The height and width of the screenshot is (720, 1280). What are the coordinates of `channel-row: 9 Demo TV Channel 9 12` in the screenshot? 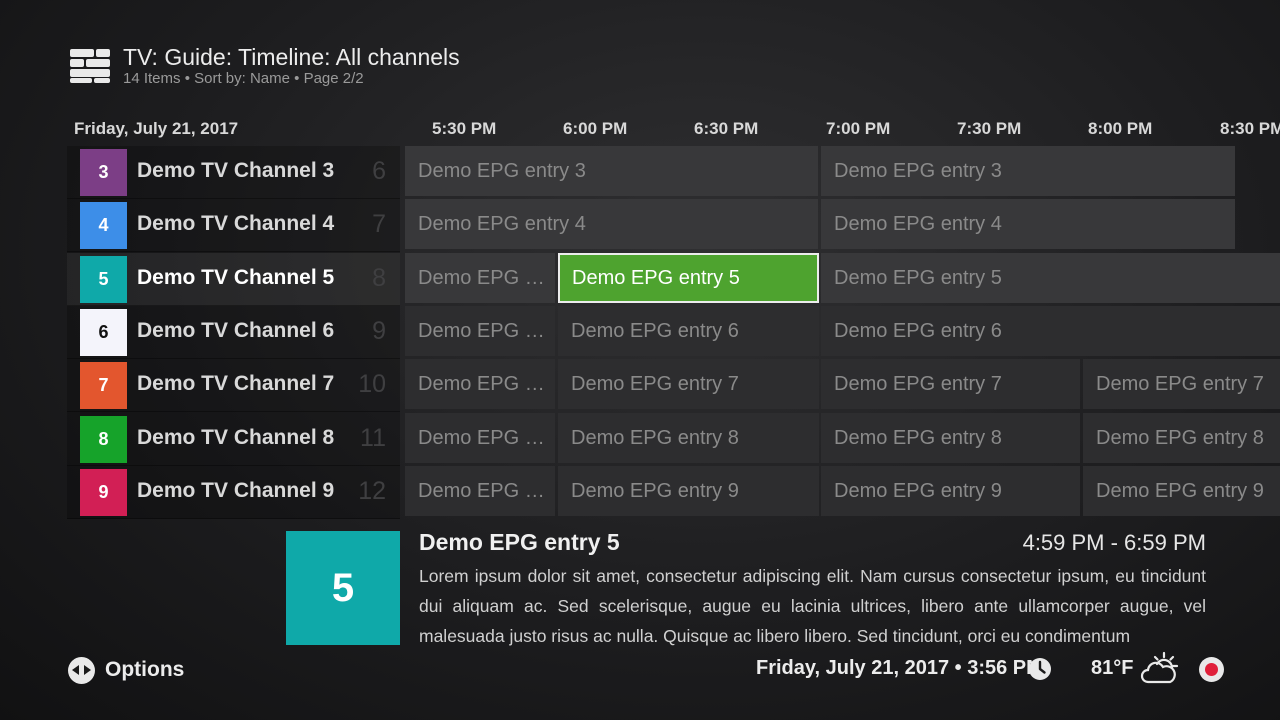 It's located at (233, 492).